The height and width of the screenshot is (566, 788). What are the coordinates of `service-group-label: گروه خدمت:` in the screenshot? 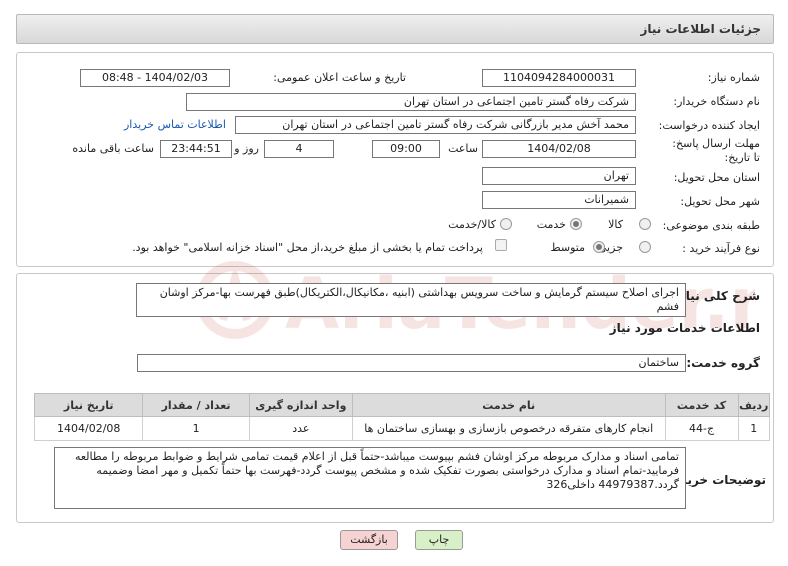 It's located at (723, 363).